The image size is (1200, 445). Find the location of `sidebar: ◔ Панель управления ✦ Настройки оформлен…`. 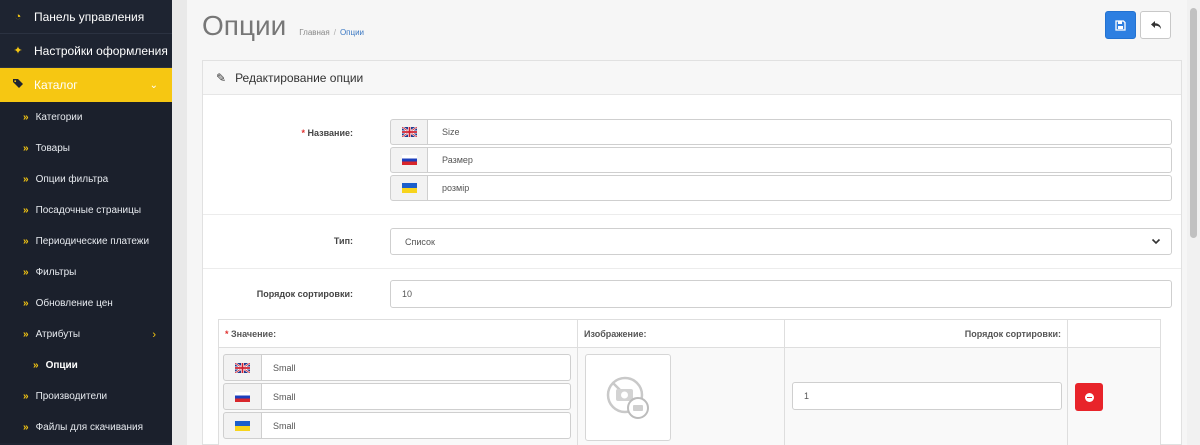

sidebar: ◔ Панель управления ✦ Настройки оформлен… is located at coordinates (86, 222).